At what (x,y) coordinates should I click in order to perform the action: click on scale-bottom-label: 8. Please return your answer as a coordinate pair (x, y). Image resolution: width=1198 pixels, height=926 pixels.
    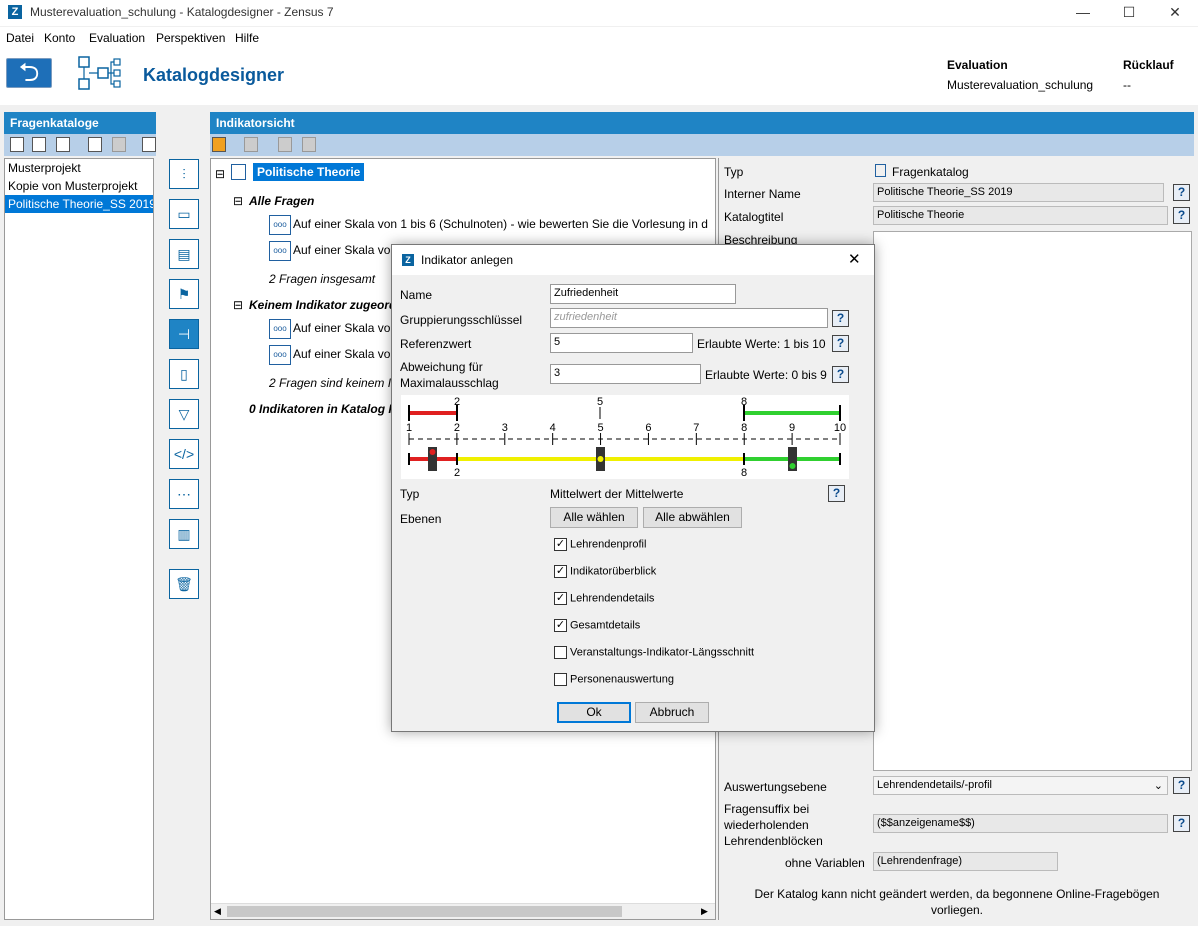
    Looking at the image, I should click on (744, 473).